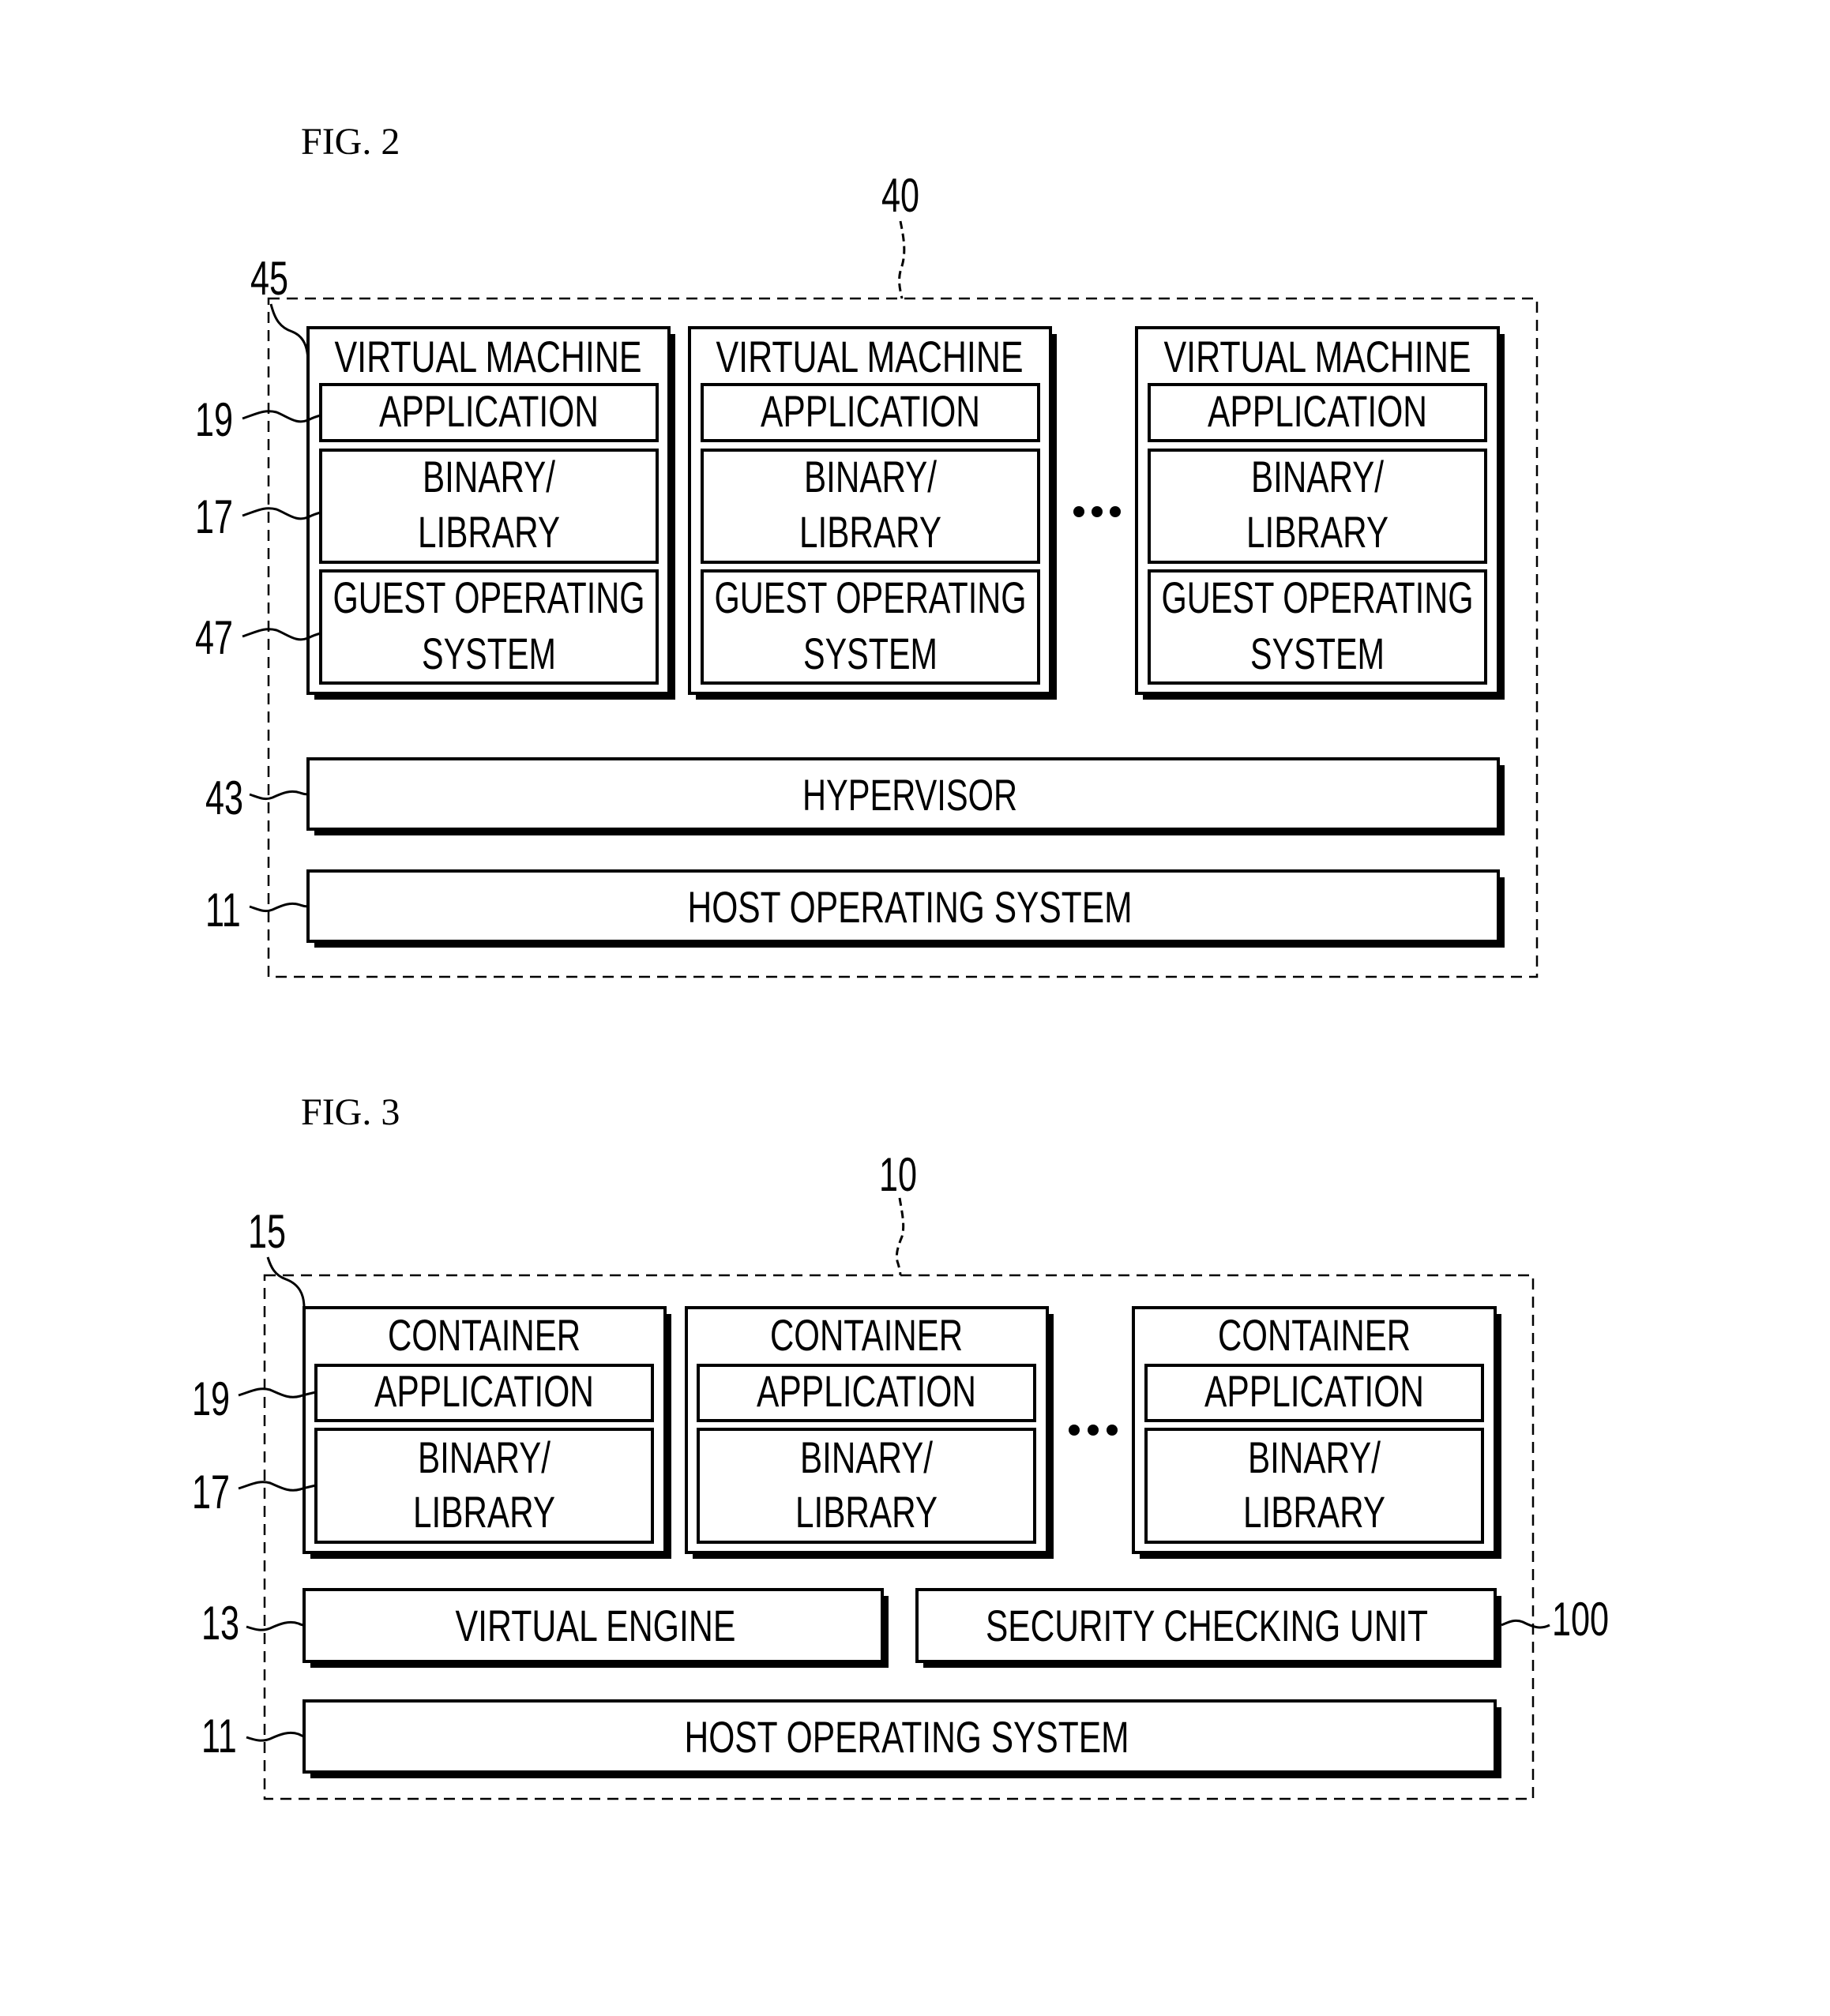 The width and height of the screenshot is (1830, 2016). Describe the element at coordinates (898, 1175) in the screenshot. I see `fig3-ref-10: 10` at that location.